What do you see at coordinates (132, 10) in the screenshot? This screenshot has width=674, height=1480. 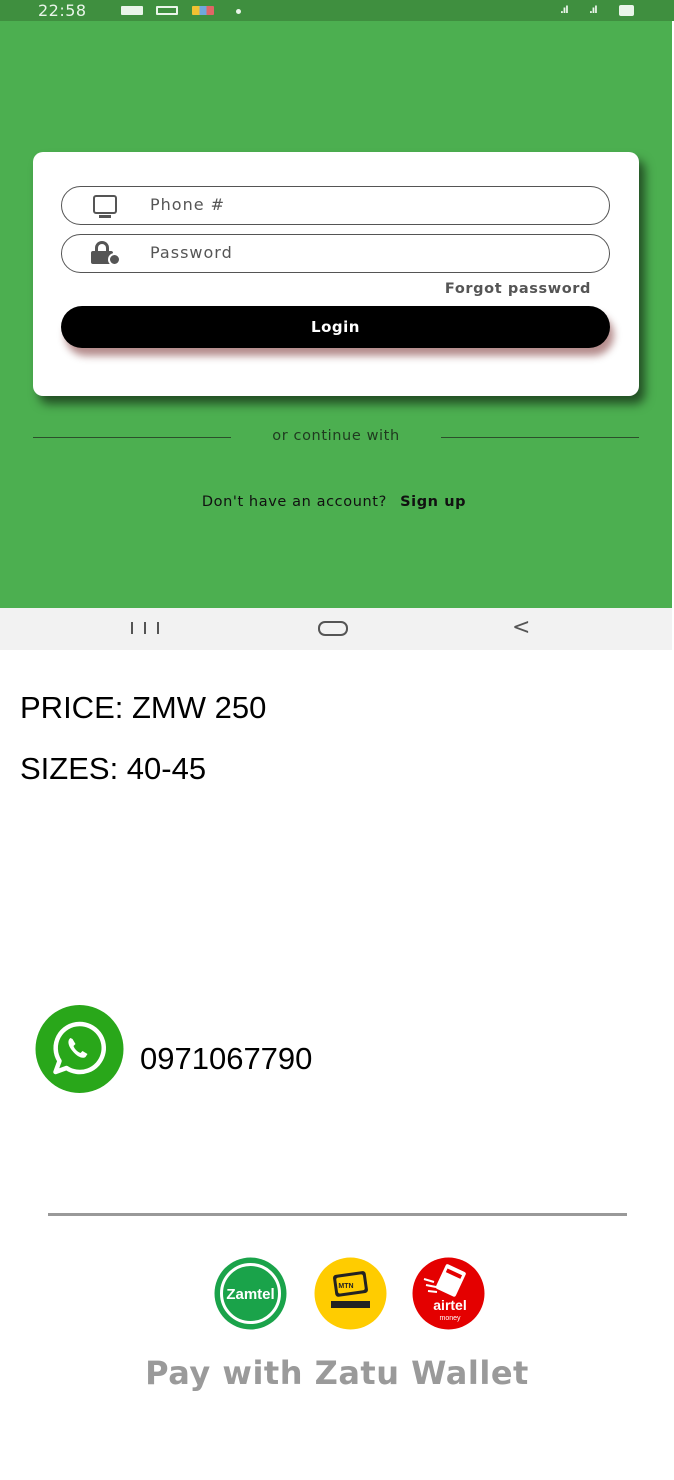 I see `folder-icon` at bounding box center [132, 10].